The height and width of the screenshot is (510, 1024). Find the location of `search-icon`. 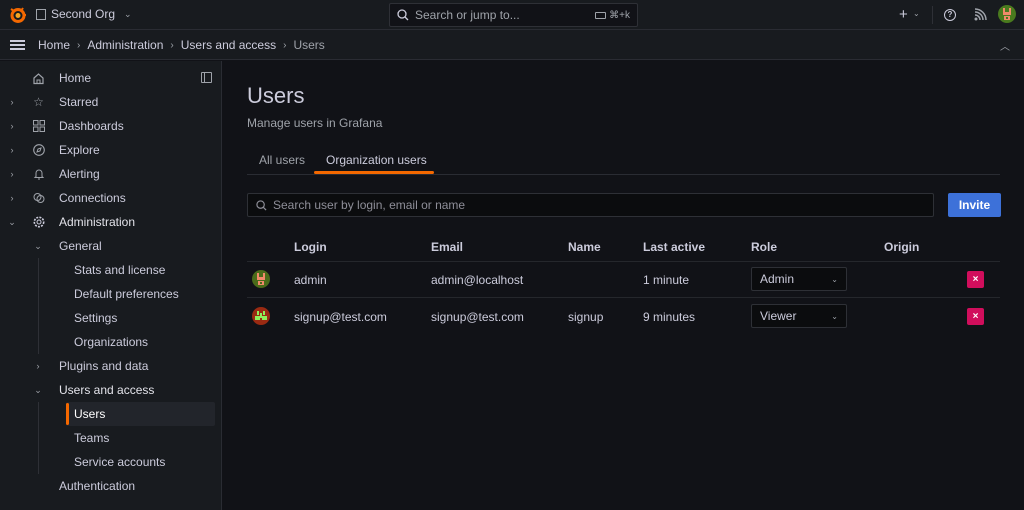

search-icon is located at coordinates (403, 15).